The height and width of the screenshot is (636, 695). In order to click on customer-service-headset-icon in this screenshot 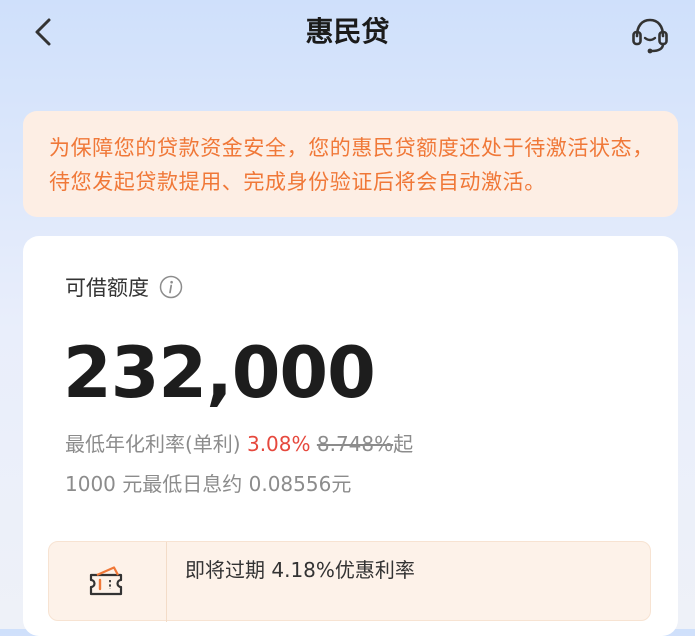, I will do `click(650, 36)`.